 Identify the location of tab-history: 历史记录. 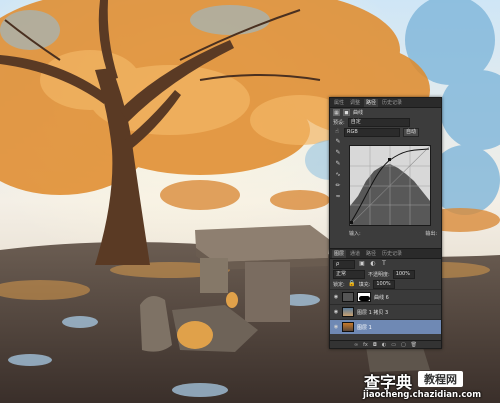
(392, 103).